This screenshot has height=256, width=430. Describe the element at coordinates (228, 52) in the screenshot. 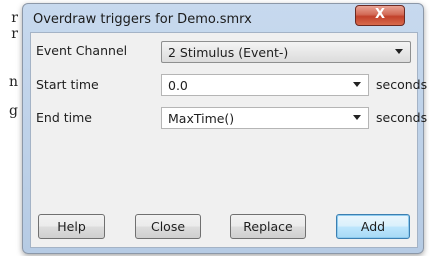

I see `event-channel-value: 2 Stimulus (Event-)` at that location.